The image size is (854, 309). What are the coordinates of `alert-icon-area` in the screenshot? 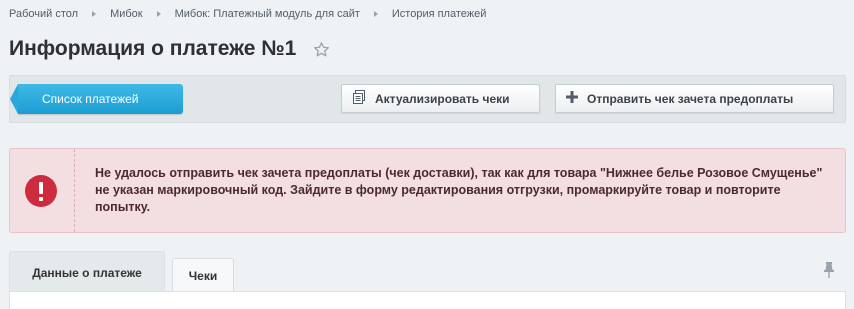 It's located at (42, 190).